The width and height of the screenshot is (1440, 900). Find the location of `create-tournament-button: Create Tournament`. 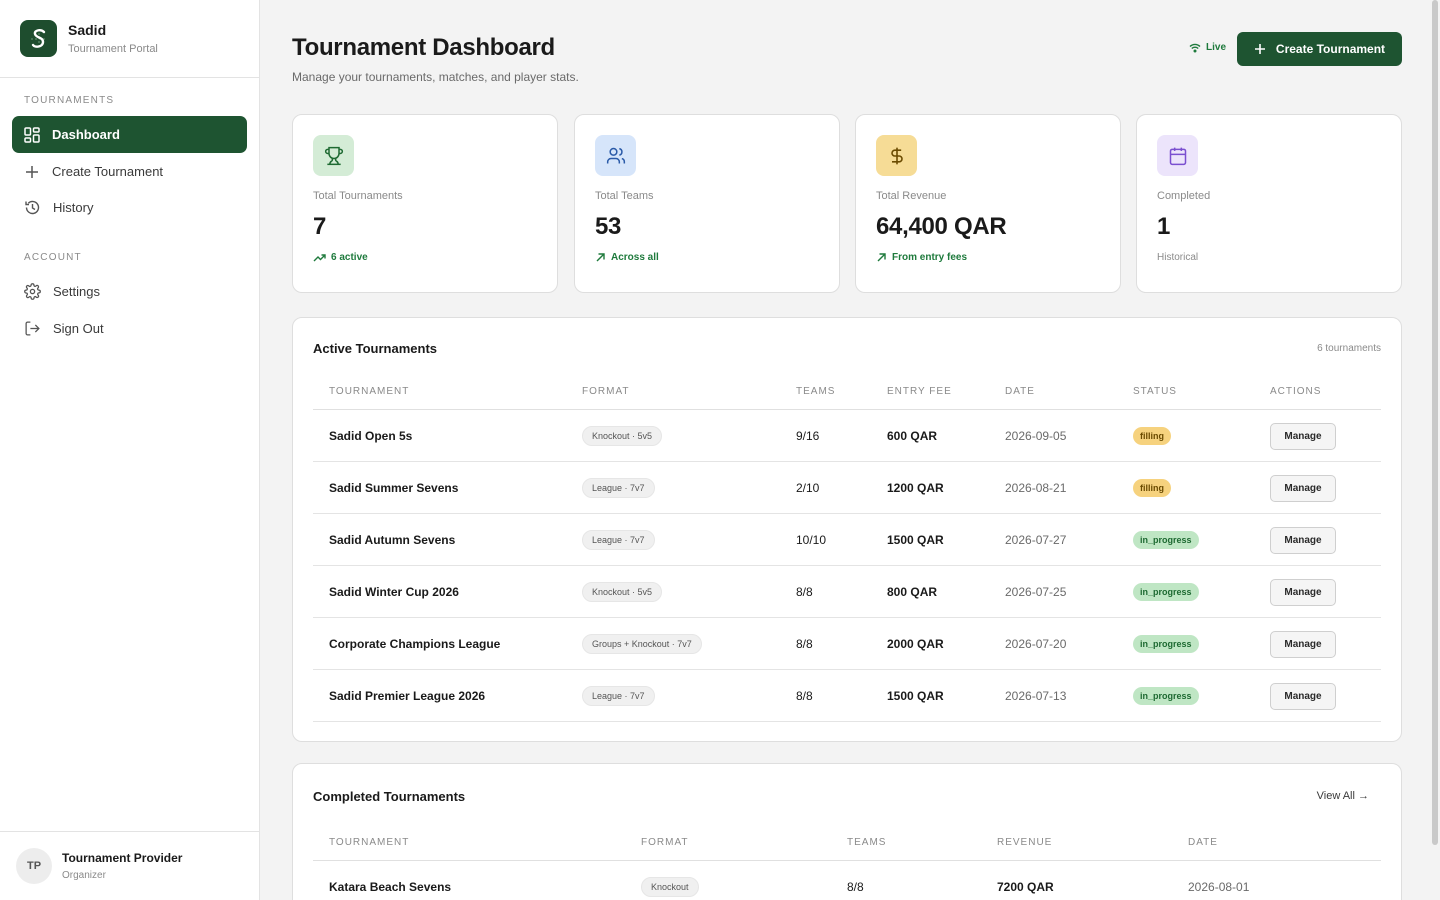

create-tournament-button: Create Tournament is located at coordinates (1319, 49).